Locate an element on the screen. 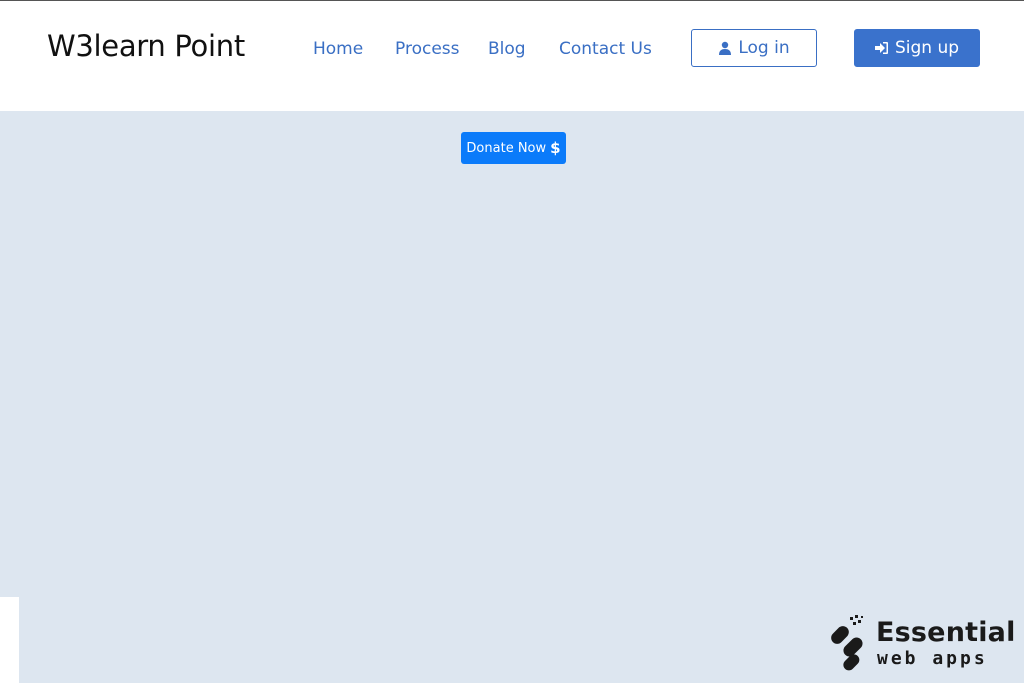 The image size is (1024, 683). signup-button: Sign up is located at coordinates (917, 48).